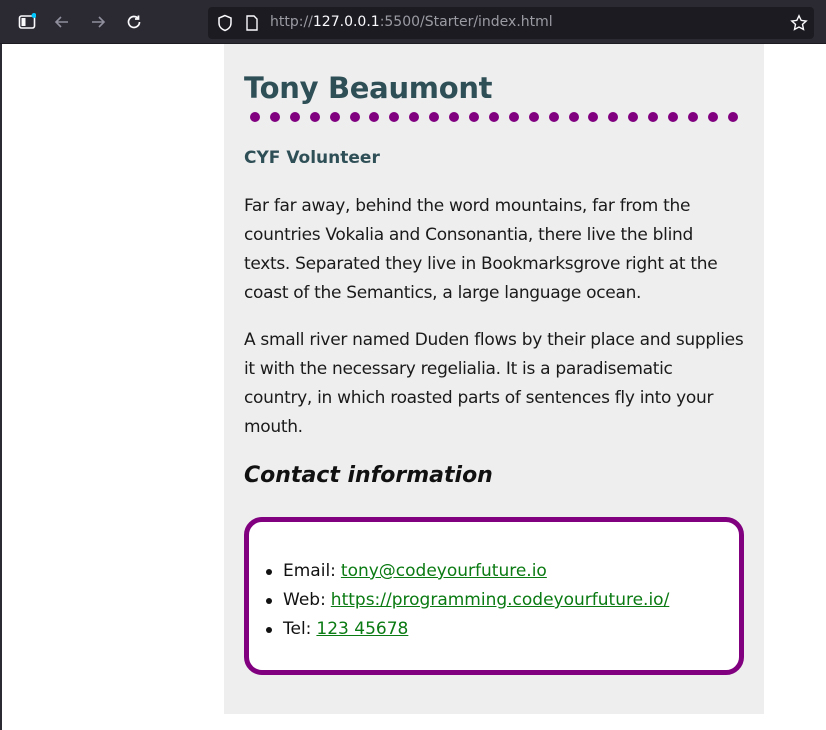 The width and height of the screenshot is (826, 730). I want to click on browser-toolbar: http://127.0.0.1:5500/Starter/index.html, so click(413, 22).